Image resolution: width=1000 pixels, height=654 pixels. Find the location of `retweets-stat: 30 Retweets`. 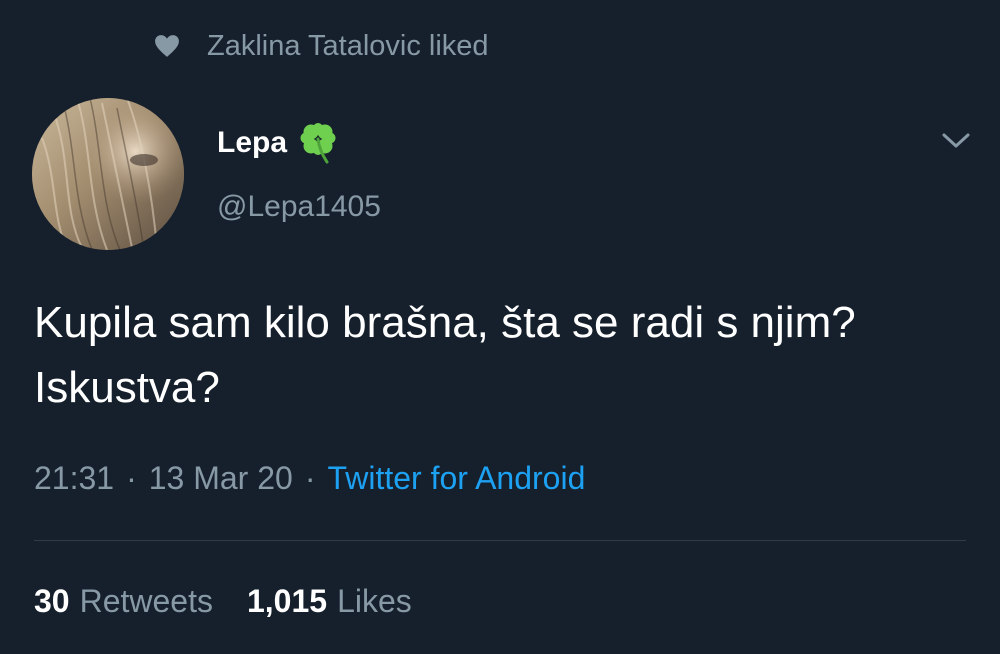

retweets-stat: 30 Retweets is located at coordinates (123, 601).